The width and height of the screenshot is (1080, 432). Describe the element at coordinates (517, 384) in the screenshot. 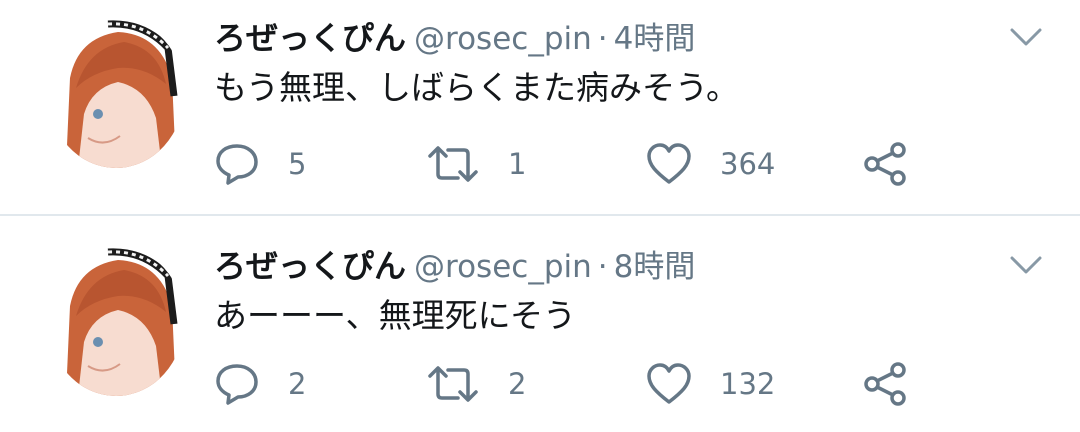

I see `retweet-count: 2` at that location.